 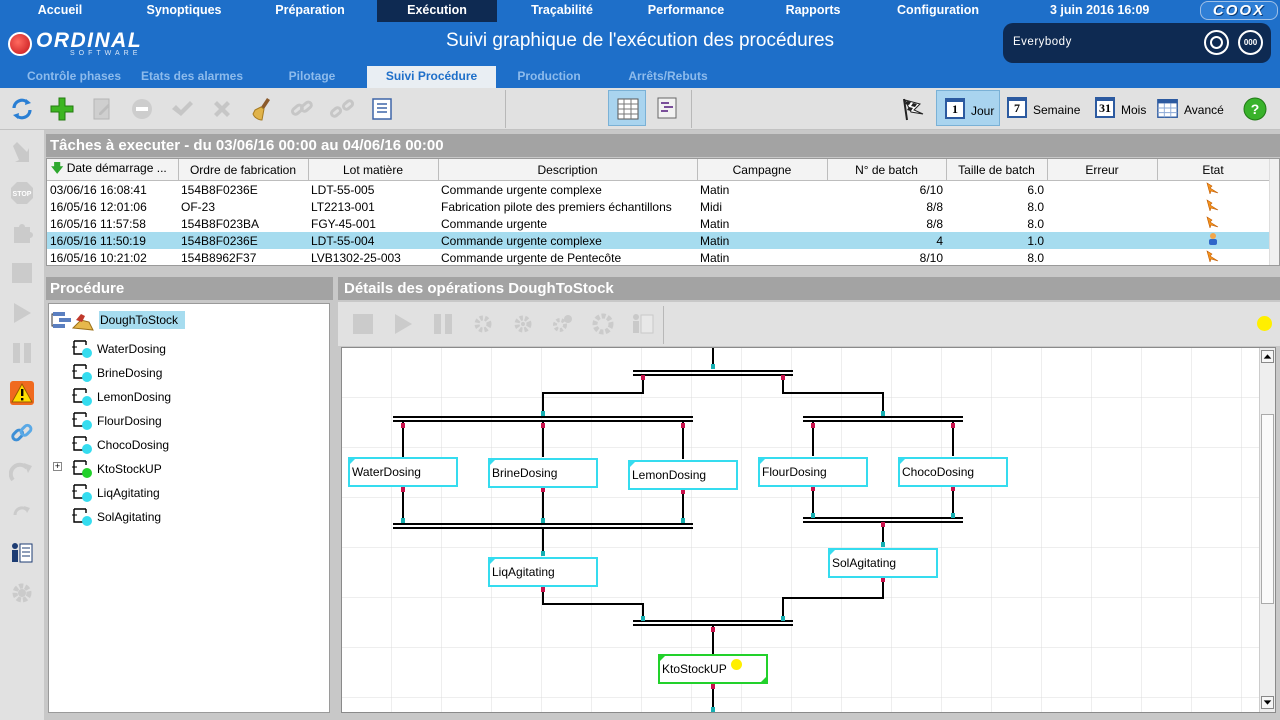 I want to click on forward-arrow-button, so click(x=22, y=153).